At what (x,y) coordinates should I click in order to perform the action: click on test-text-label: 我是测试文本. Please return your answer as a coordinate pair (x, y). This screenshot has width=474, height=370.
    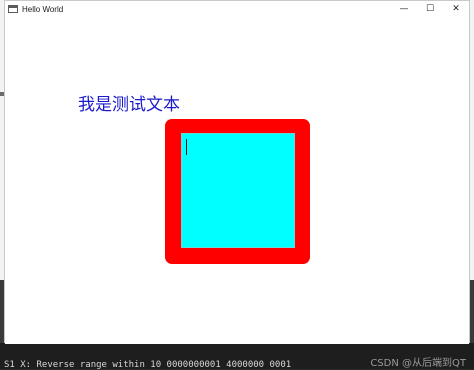
    Looking at the image, I should click on (129, 105).